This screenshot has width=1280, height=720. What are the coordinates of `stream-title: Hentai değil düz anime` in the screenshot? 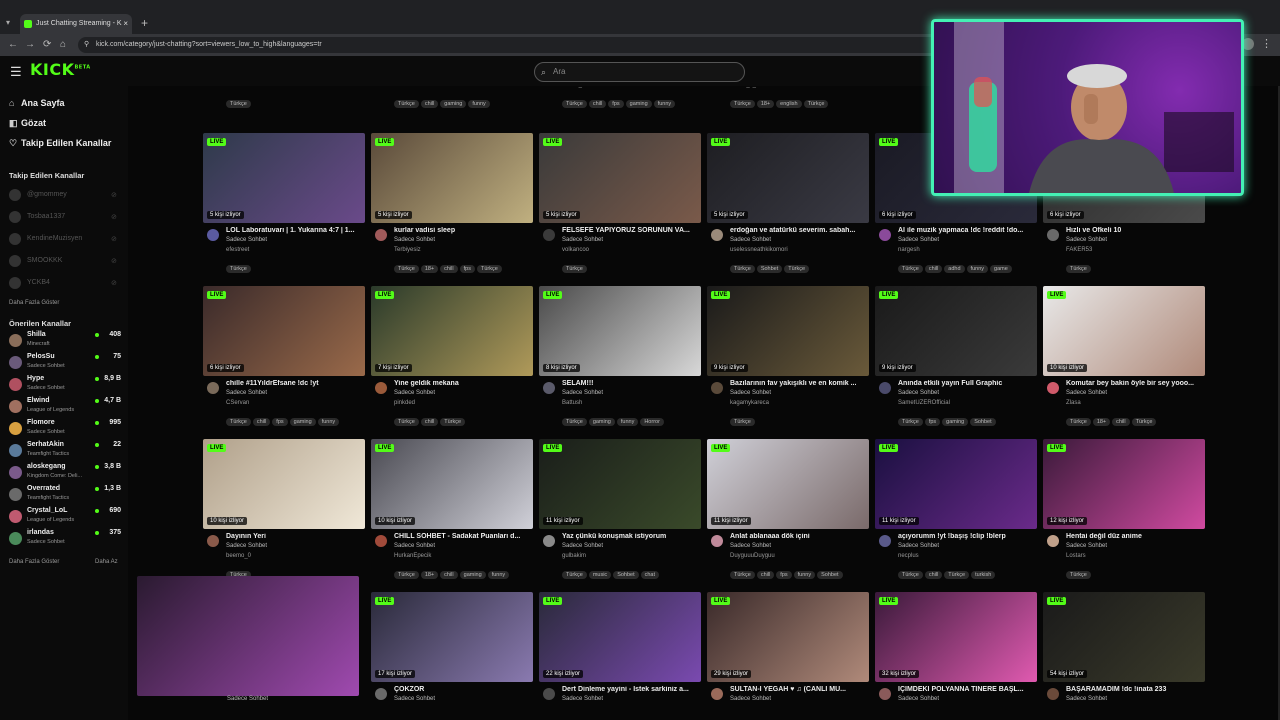 It's located at (1135, 536).